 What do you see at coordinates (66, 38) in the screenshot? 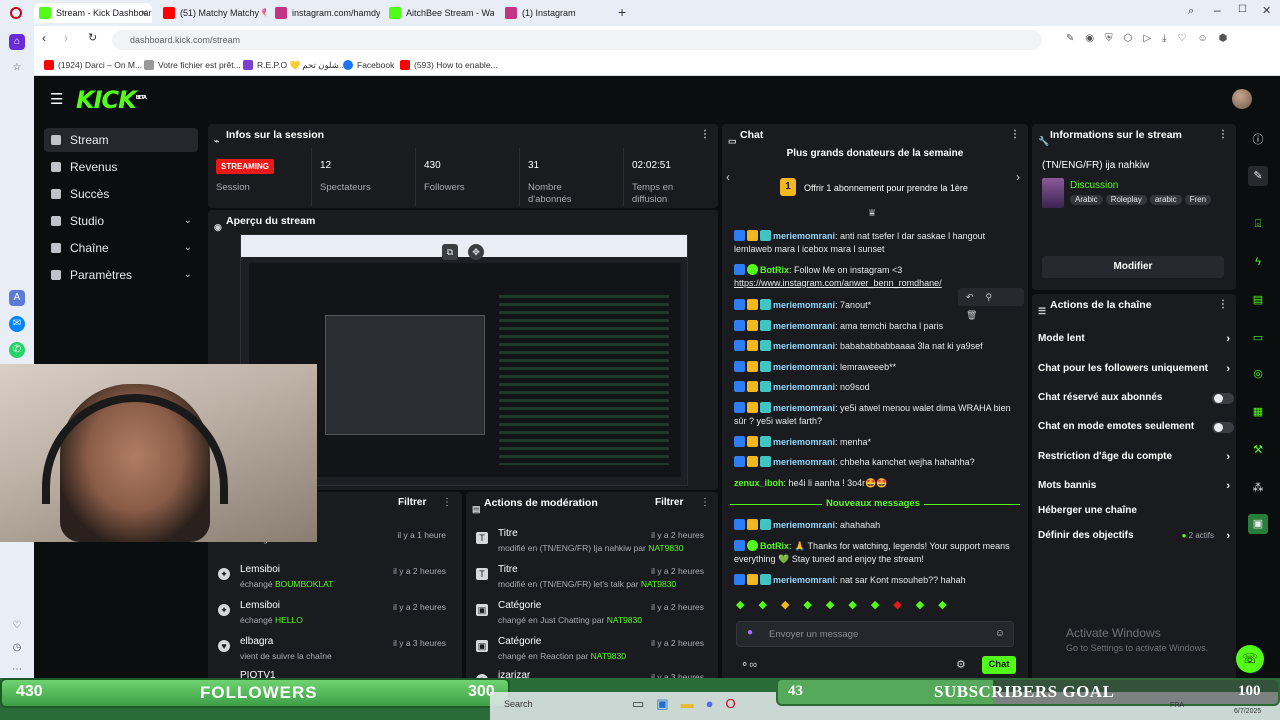
I see `forward-icon: ›` at bounding box center [66, 38].